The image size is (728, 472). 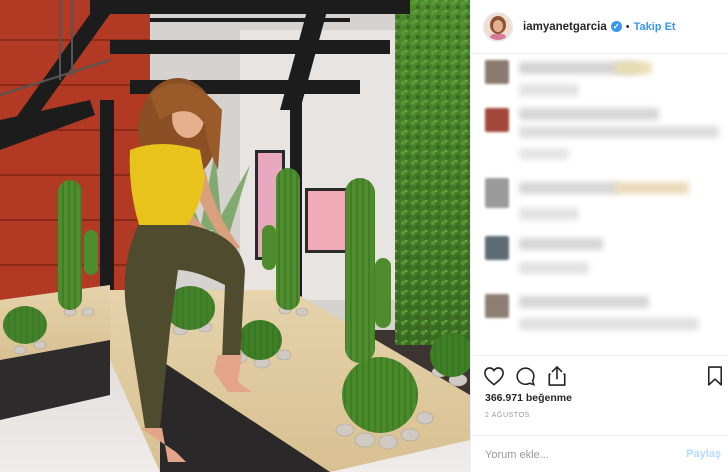 I want to click on likes-count: 366.971 beğenme, so click(x=528, y=398).